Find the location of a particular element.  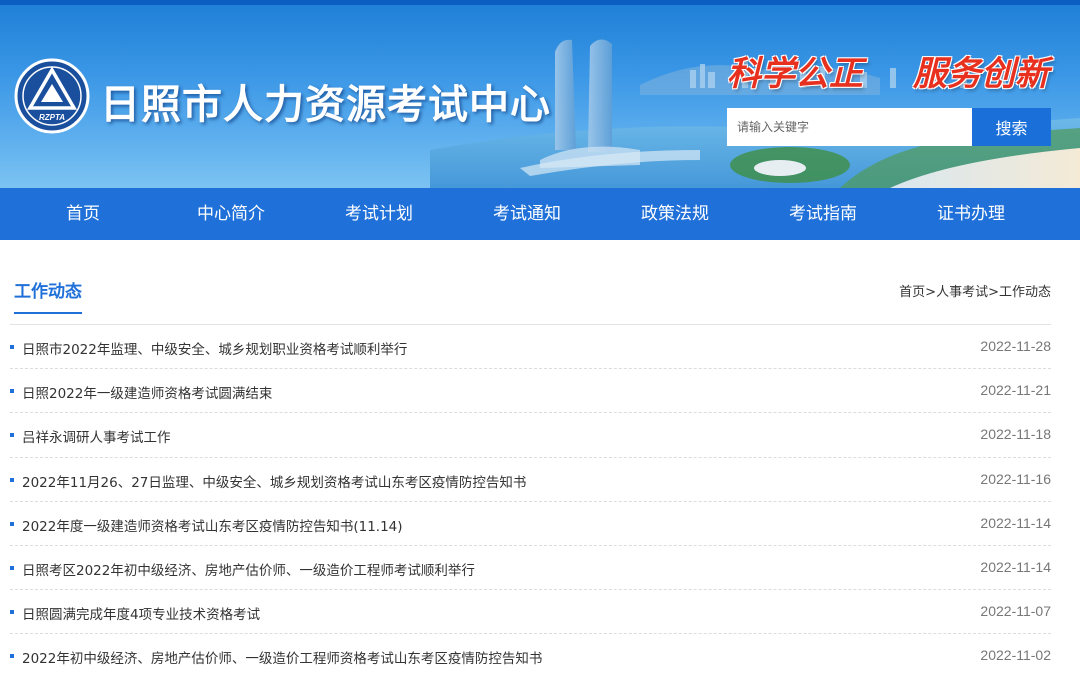

search-button: 搜索 is located at coordinates (1011, 127).